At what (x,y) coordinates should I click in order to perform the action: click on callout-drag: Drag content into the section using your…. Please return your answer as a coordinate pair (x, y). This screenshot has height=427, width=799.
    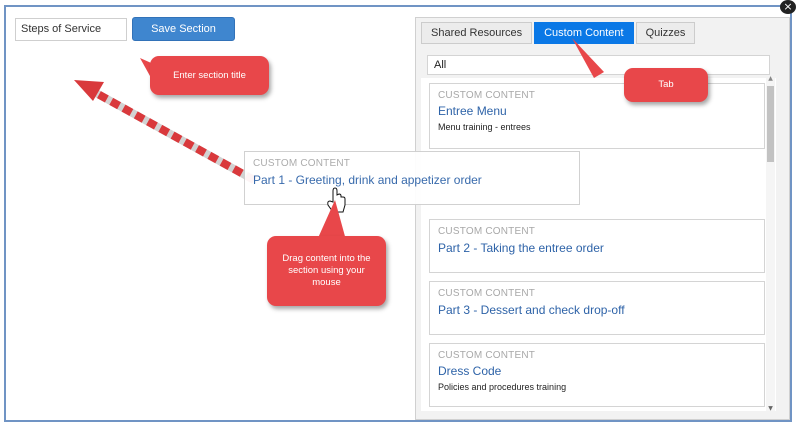
    Looking at the image, I should click on (326, 271).